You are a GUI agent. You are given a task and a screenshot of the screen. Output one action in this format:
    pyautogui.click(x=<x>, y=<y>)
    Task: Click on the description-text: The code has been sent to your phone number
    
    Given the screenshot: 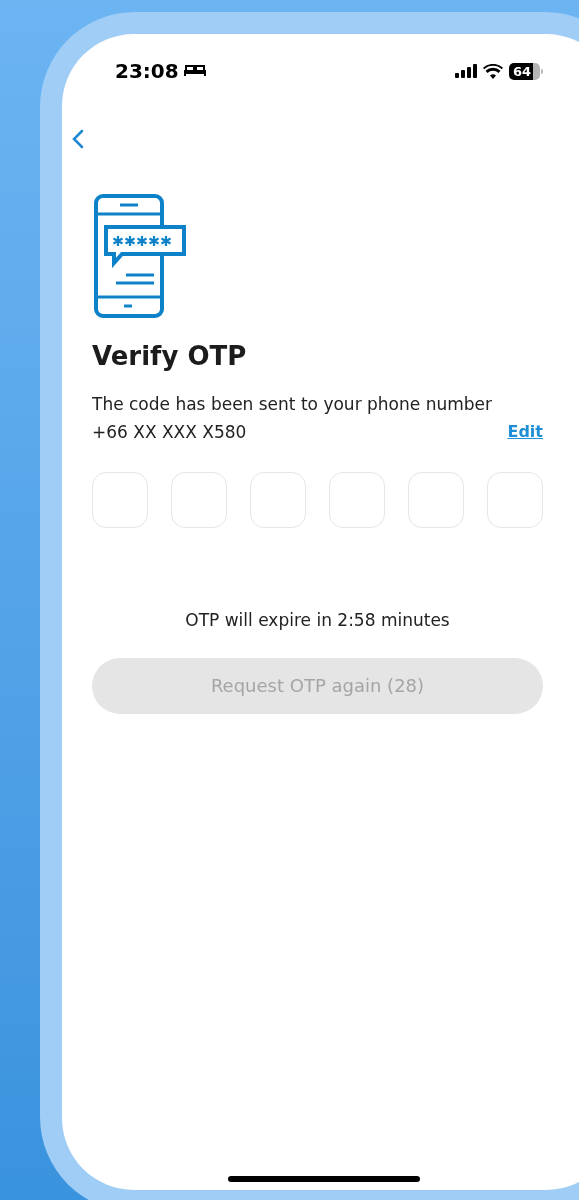 What is the action you would take?
    pyautogui.click(x=292, y=404)
    